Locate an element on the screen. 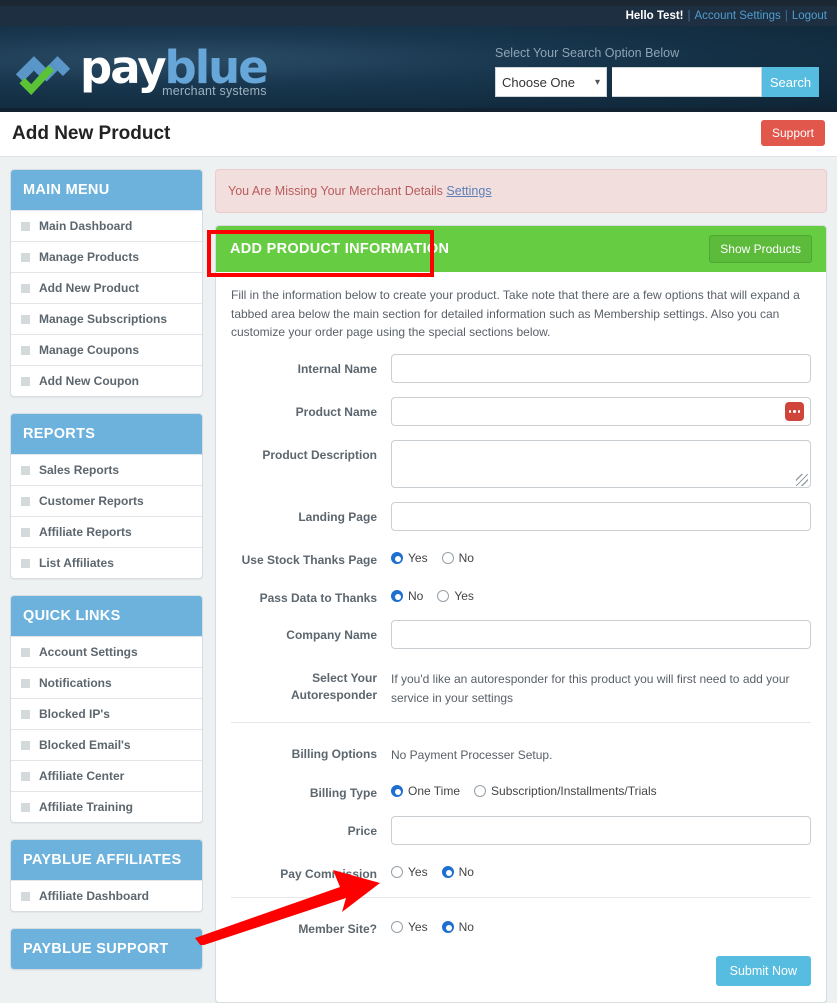 The image size is (837, 1003). sidebar-heading-quick-links: QUICK LINKS is located at coordinates (106, 616).